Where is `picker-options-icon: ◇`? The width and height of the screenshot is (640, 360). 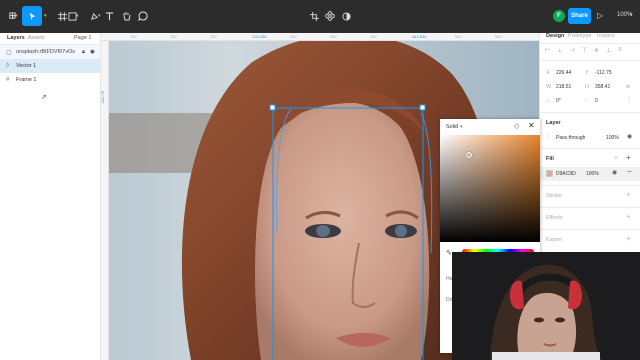 picker-options-icon: ◇ is located at coordinates (516, 126).